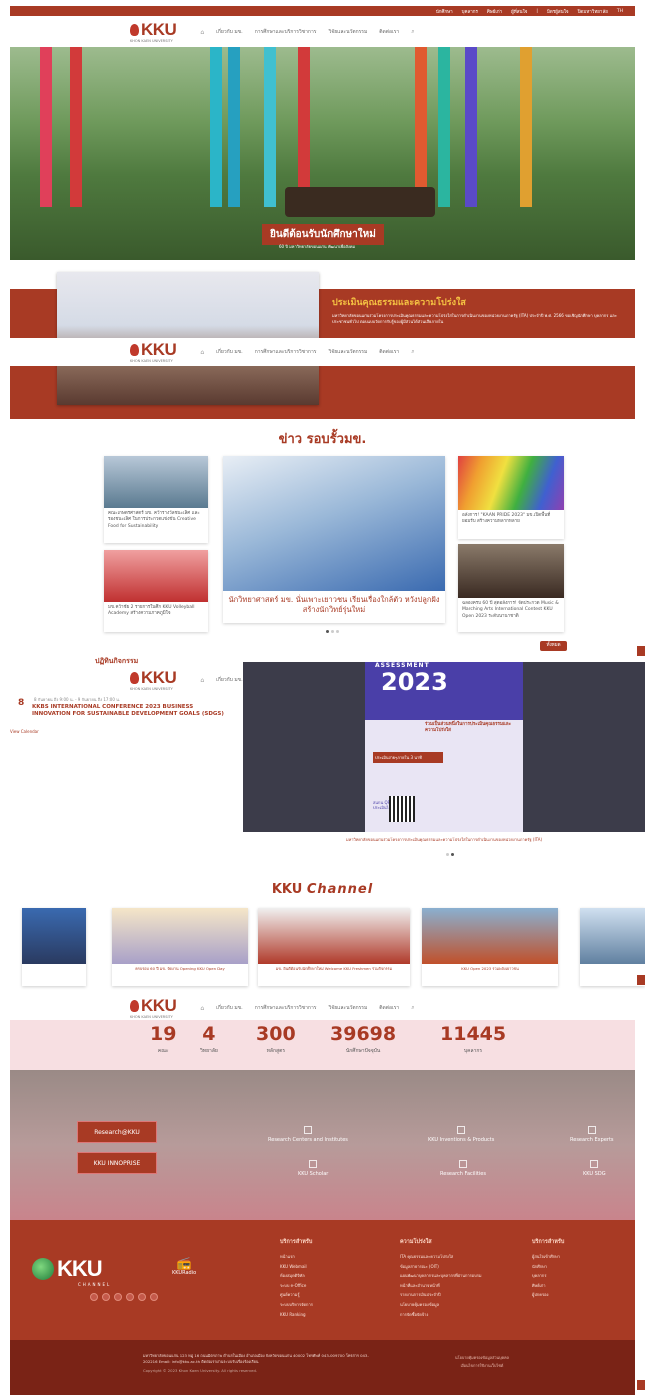  I want to click on research-facilities-link: Research Facilities, so click(463, 1168).